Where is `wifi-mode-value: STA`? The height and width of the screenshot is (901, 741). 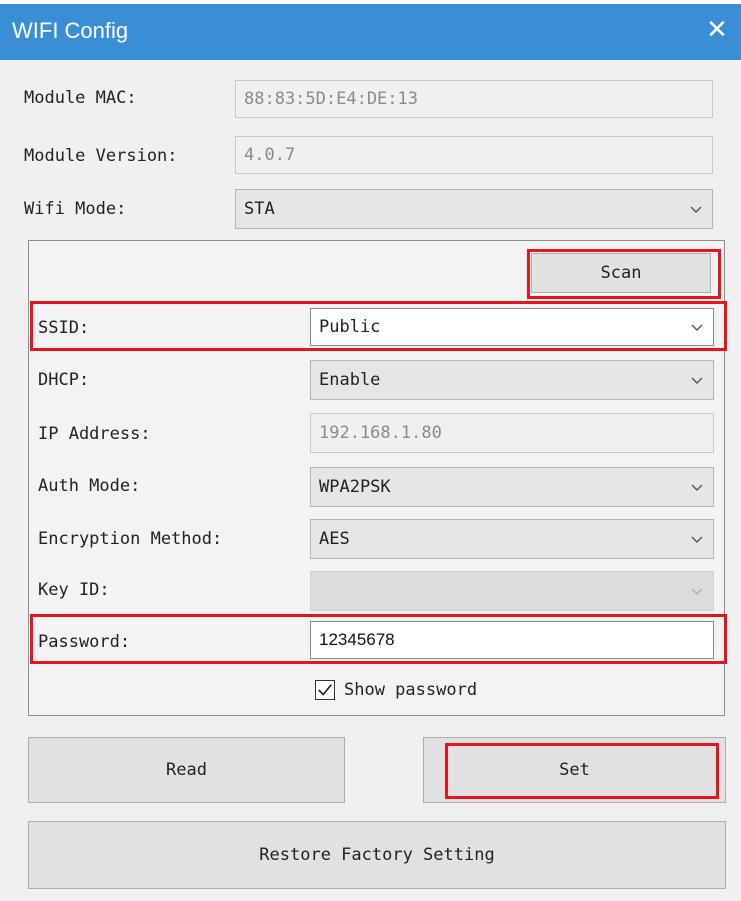
wifi-mode-value: STA is located at coordinates (259, 209).